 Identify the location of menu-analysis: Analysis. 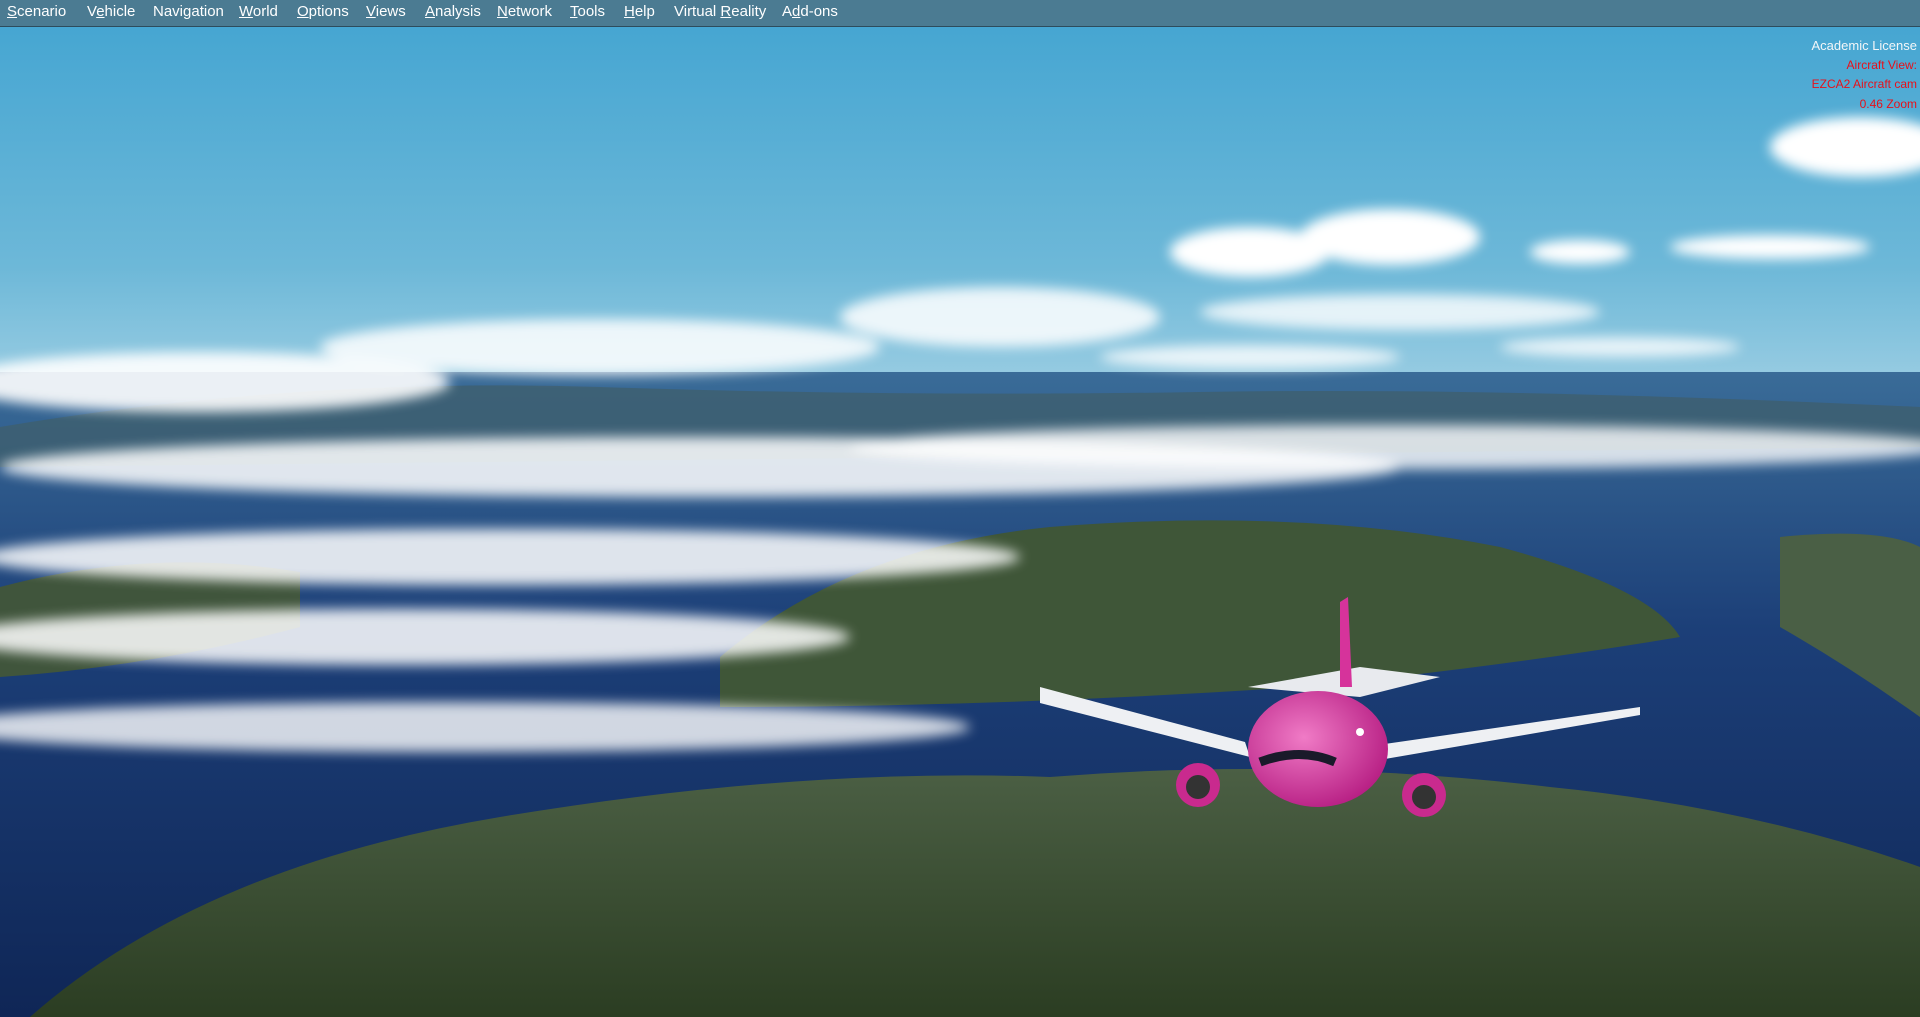
(453, 11).